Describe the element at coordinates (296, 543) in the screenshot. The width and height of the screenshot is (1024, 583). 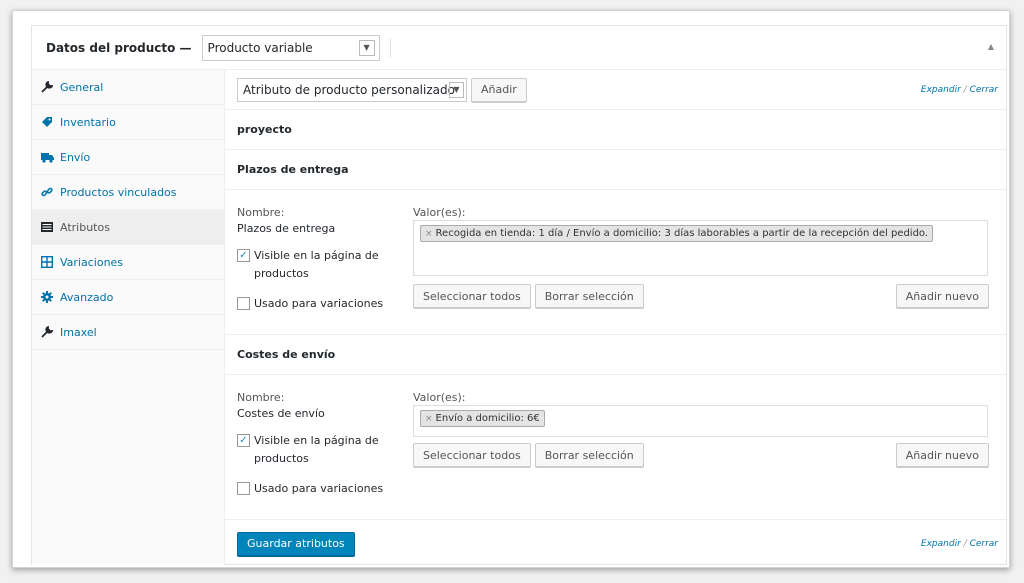
I see `save-attributes-button: Guardar atributos` at that location.